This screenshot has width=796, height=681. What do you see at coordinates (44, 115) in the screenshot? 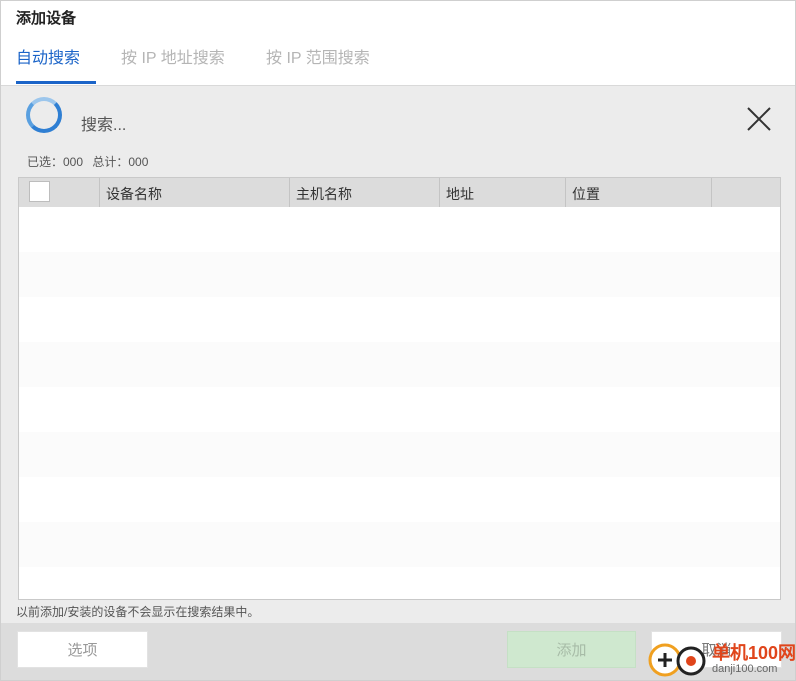
I see `loading-spinner-icon` at bounding box center [44, 115].